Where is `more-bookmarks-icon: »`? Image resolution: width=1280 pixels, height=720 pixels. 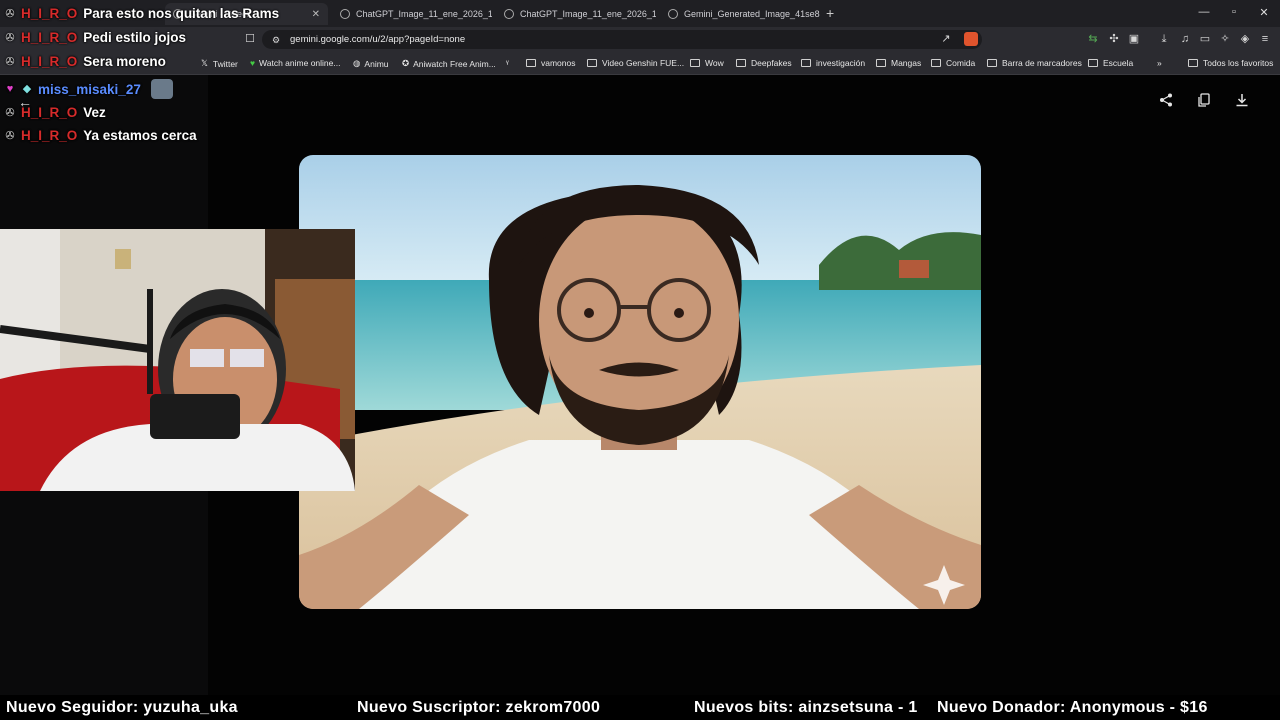
more-bookmarks-icon: » is located at coordinates (1159, 63).